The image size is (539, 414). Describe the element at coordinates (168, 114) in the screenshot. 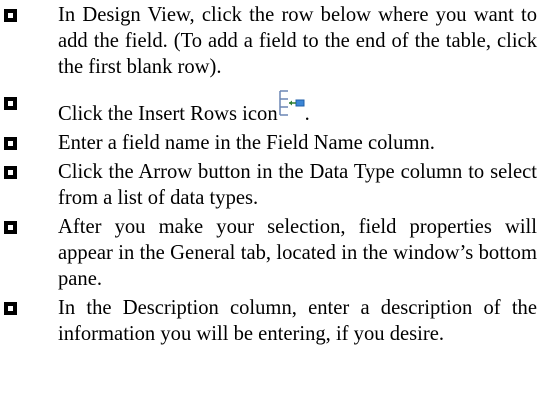

I see `step-text: Click the Insert Rows icon` at that location.